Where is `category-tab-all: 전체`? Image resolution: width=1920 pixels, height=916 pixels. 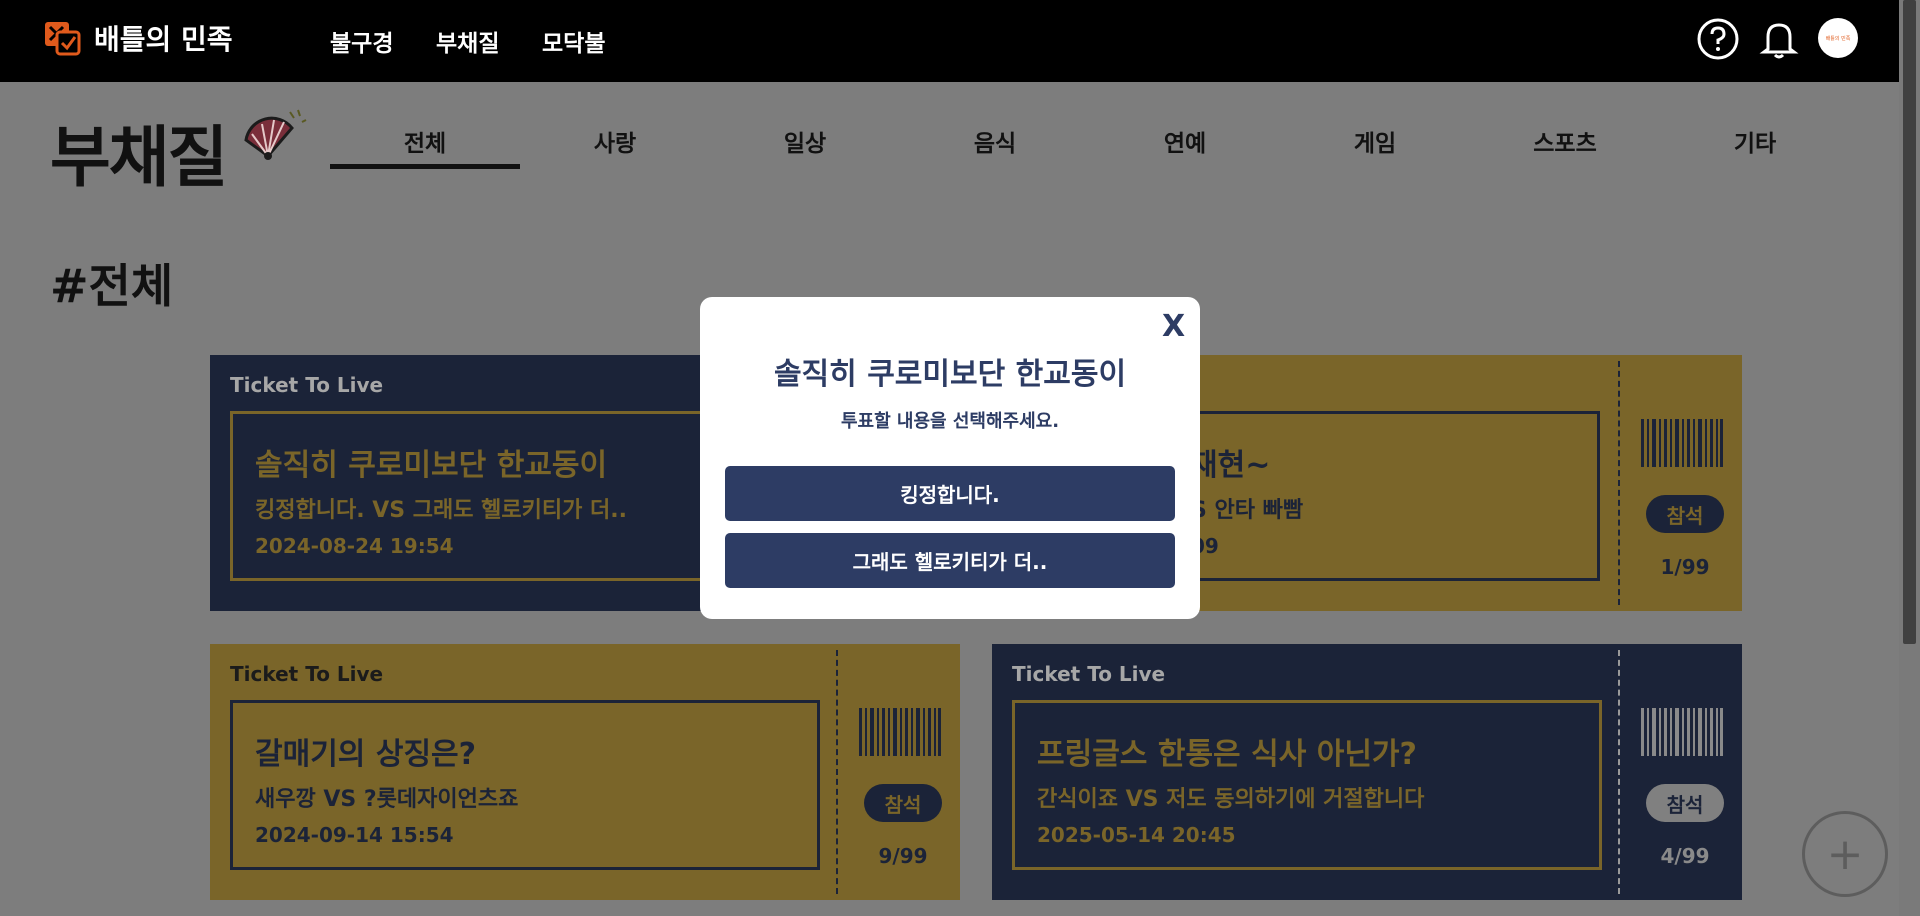
category-tab-all: 전체 is located at coordinates (425, 141).